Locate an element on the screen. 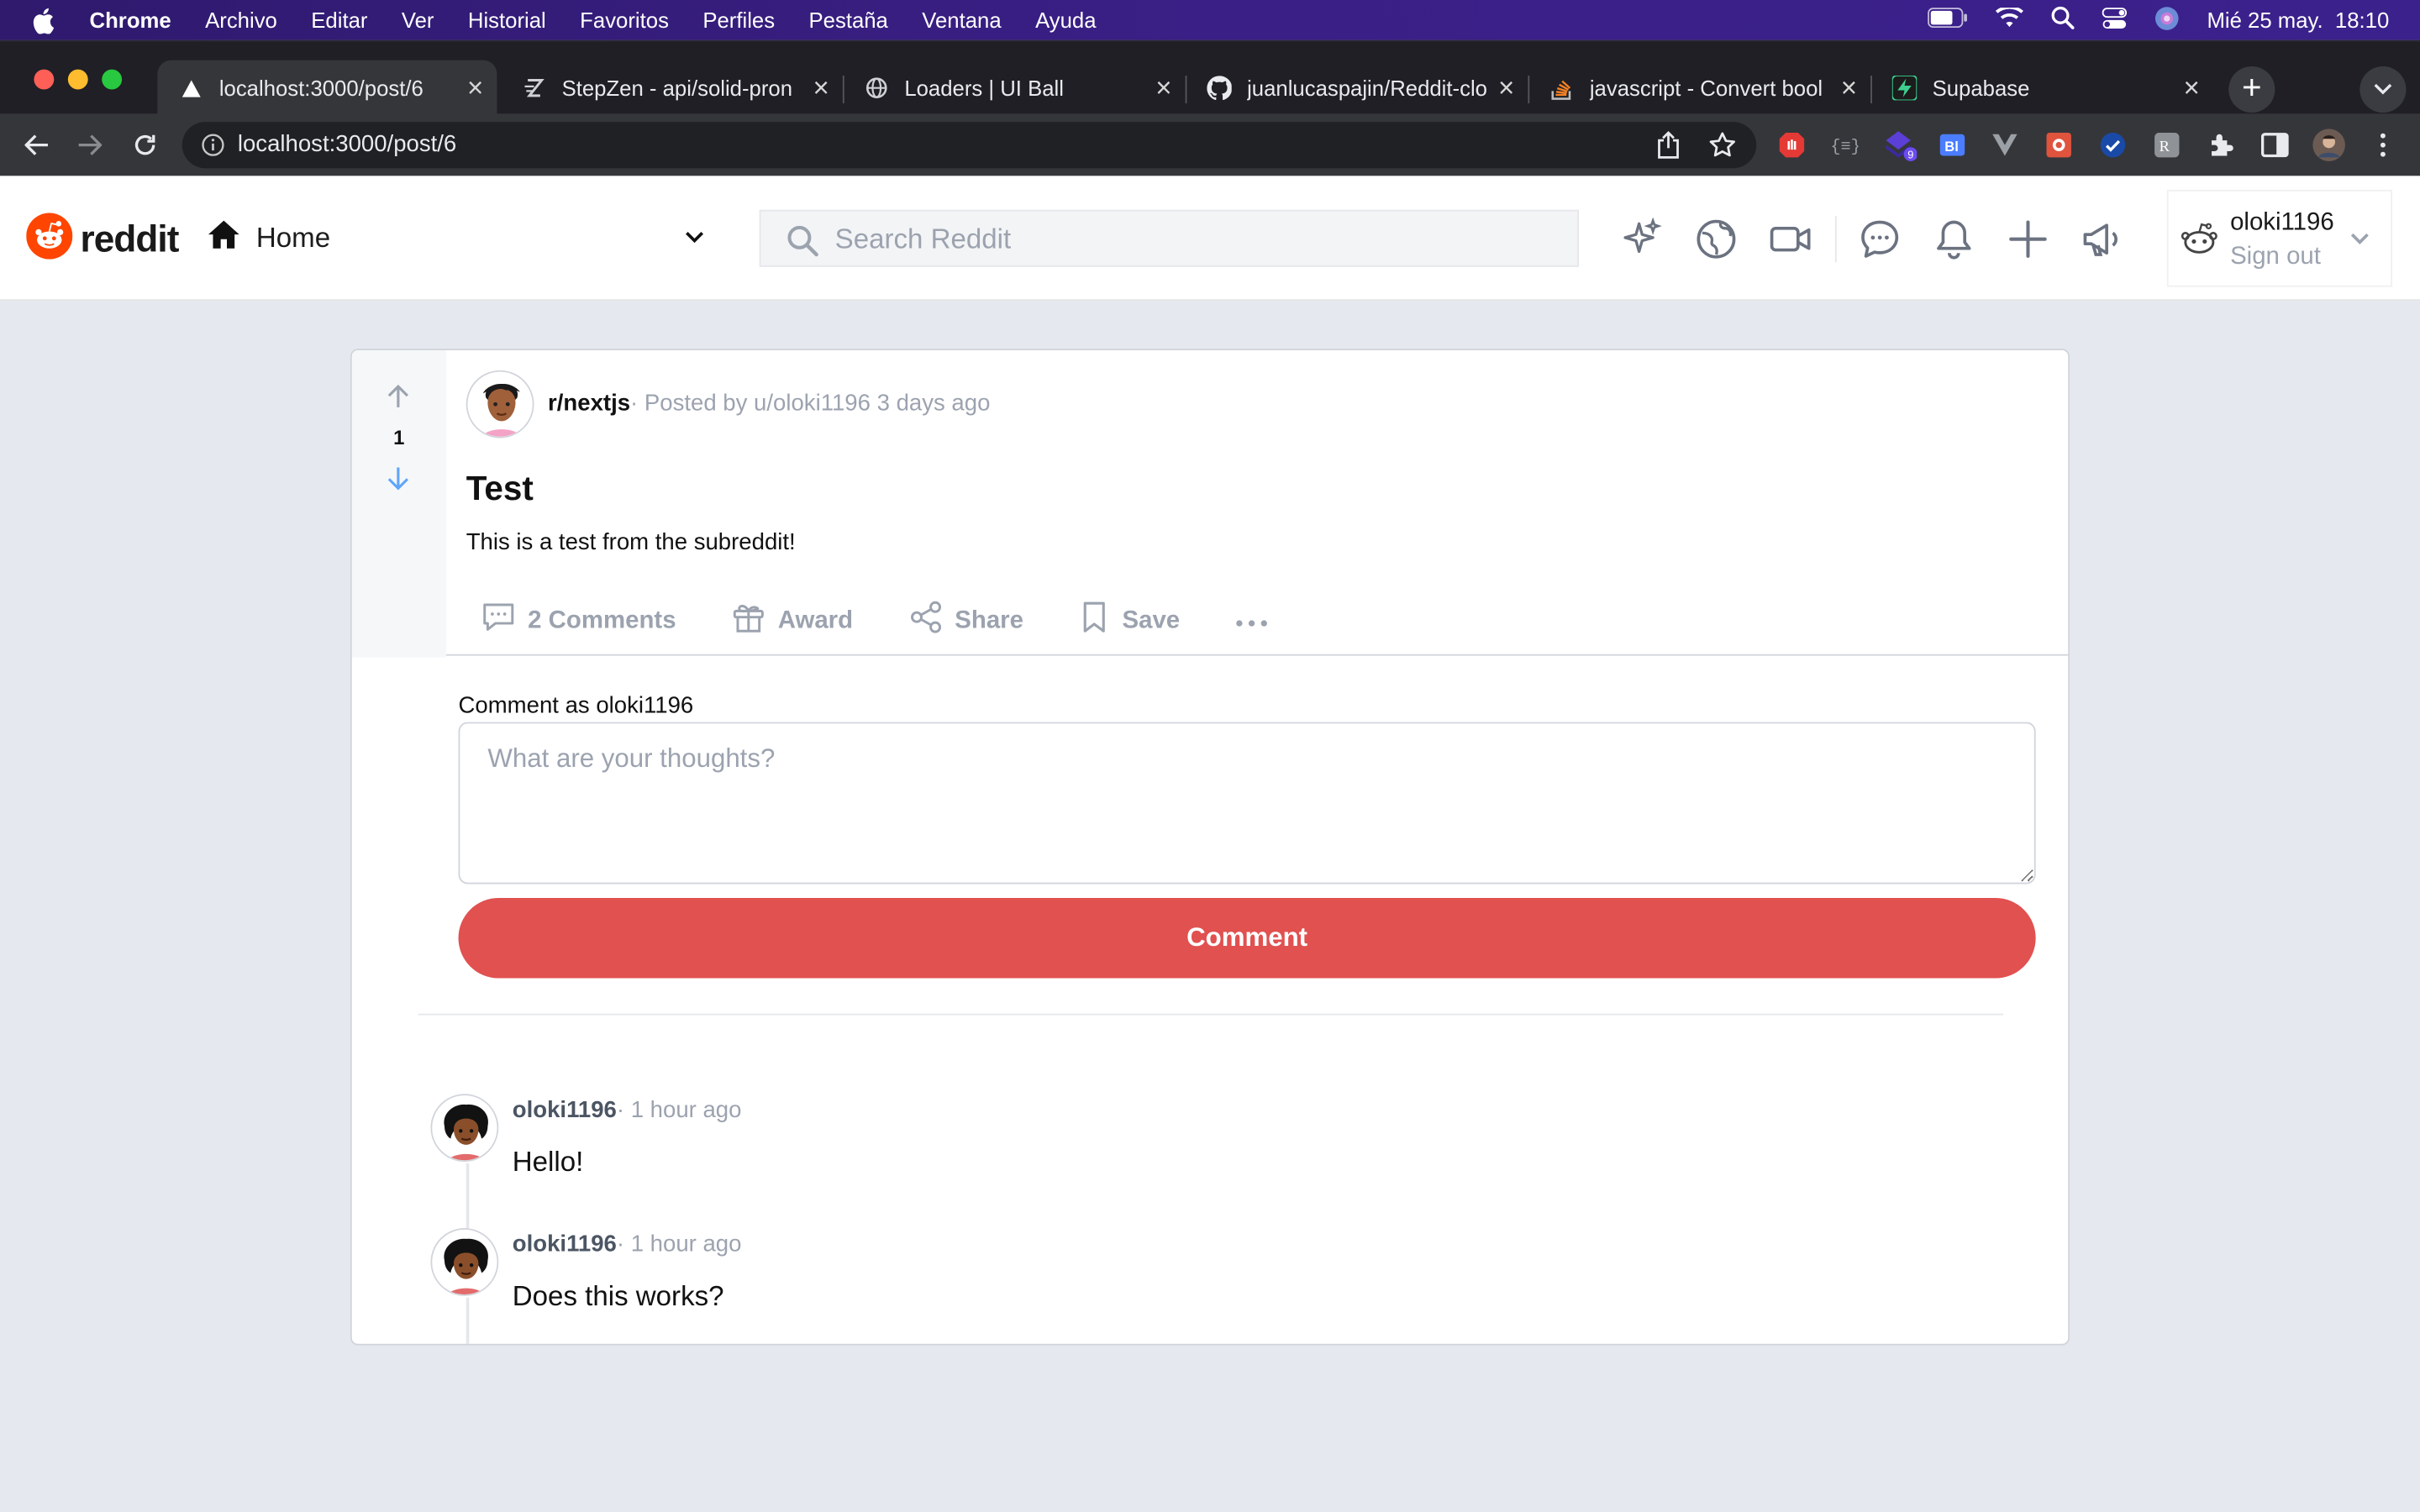 The height and width of the screenshot is (1512, 2420). chrome-menu-icon is located at coordinates (2383, 144).